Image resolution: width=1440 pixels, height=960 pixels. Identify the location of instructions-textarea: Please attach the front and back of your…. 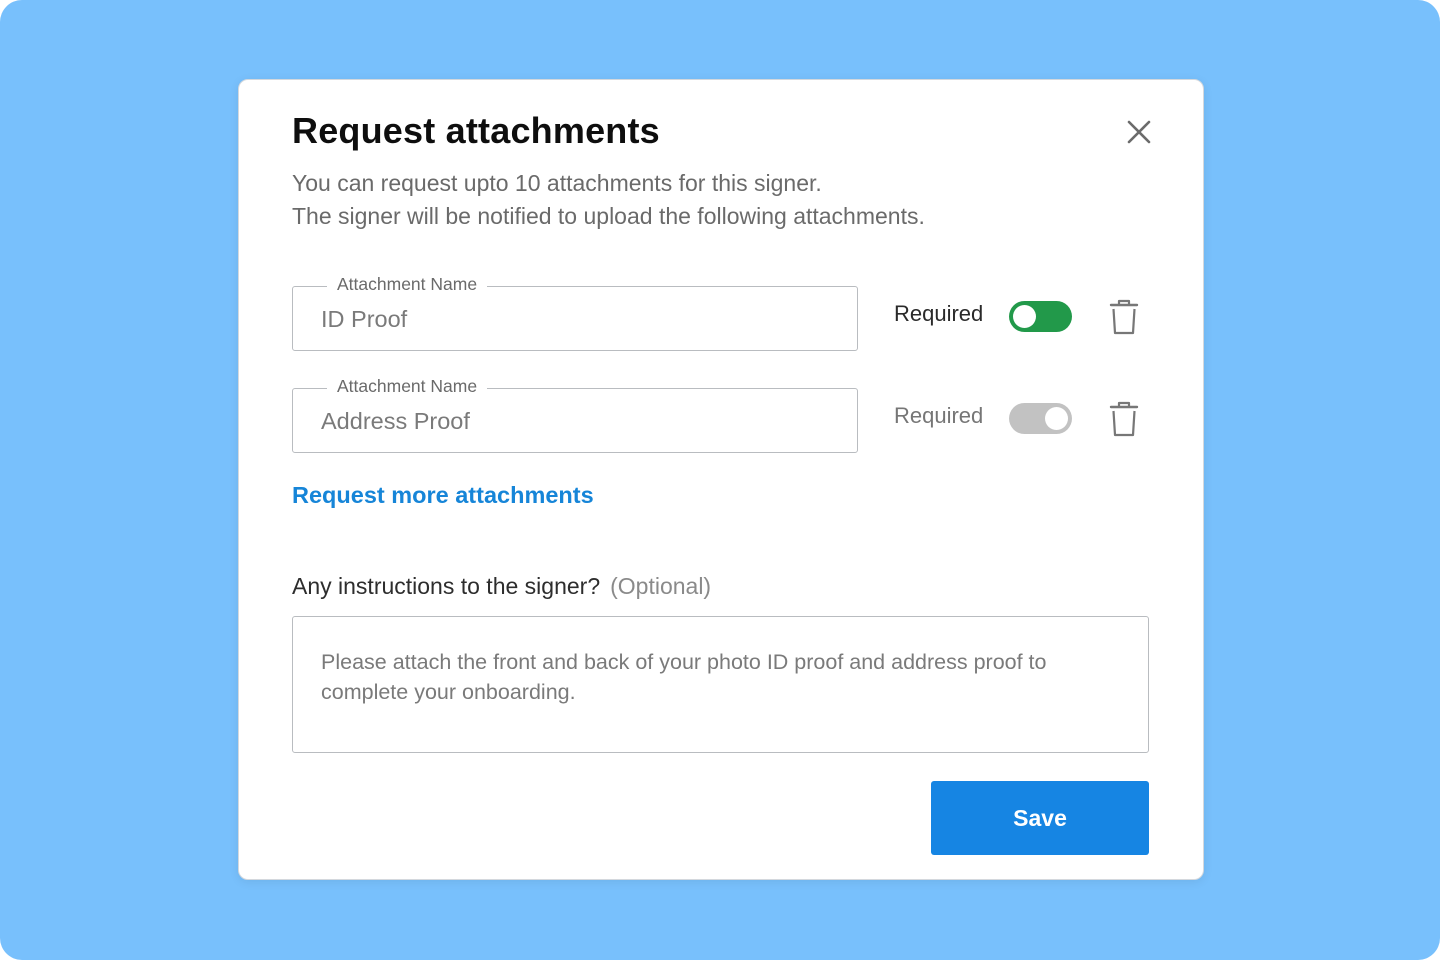
(720, 684).